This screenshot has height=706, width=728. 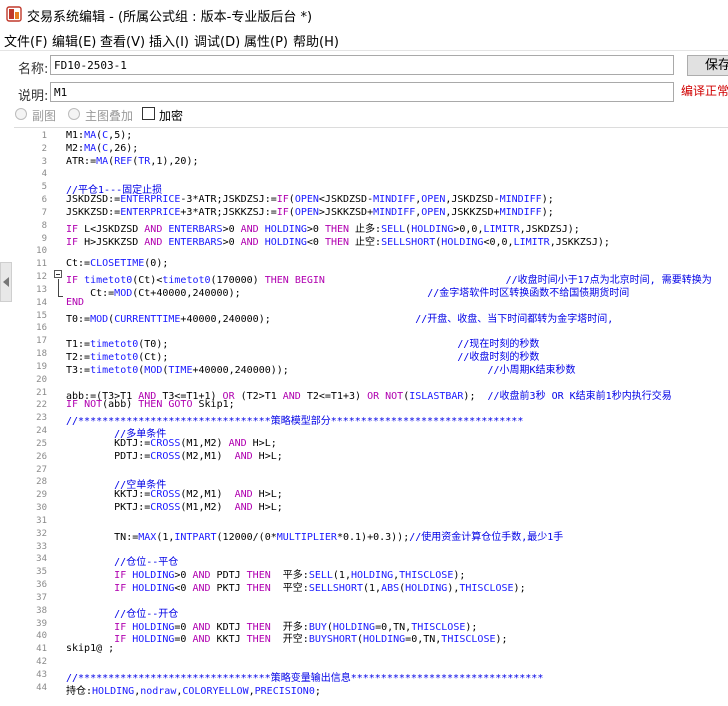 I want to click on code-line: M2:MA(C,26);, so click(x=102, y=148).